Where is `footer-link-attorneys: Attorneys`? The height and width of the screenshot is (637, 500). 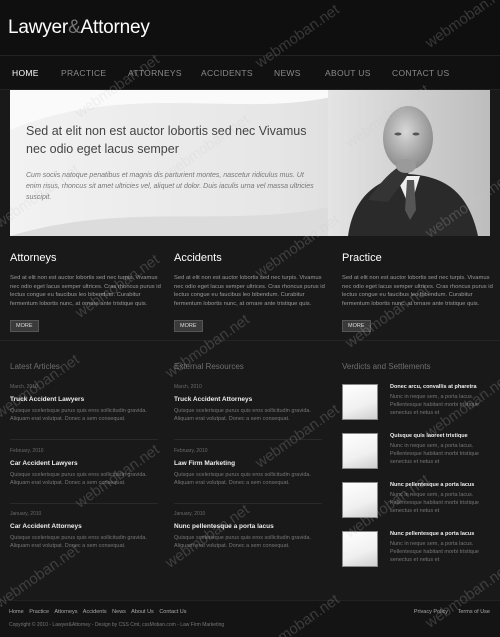
footer-link-attorneys: Attorneys is located at coordinates (65, 612).